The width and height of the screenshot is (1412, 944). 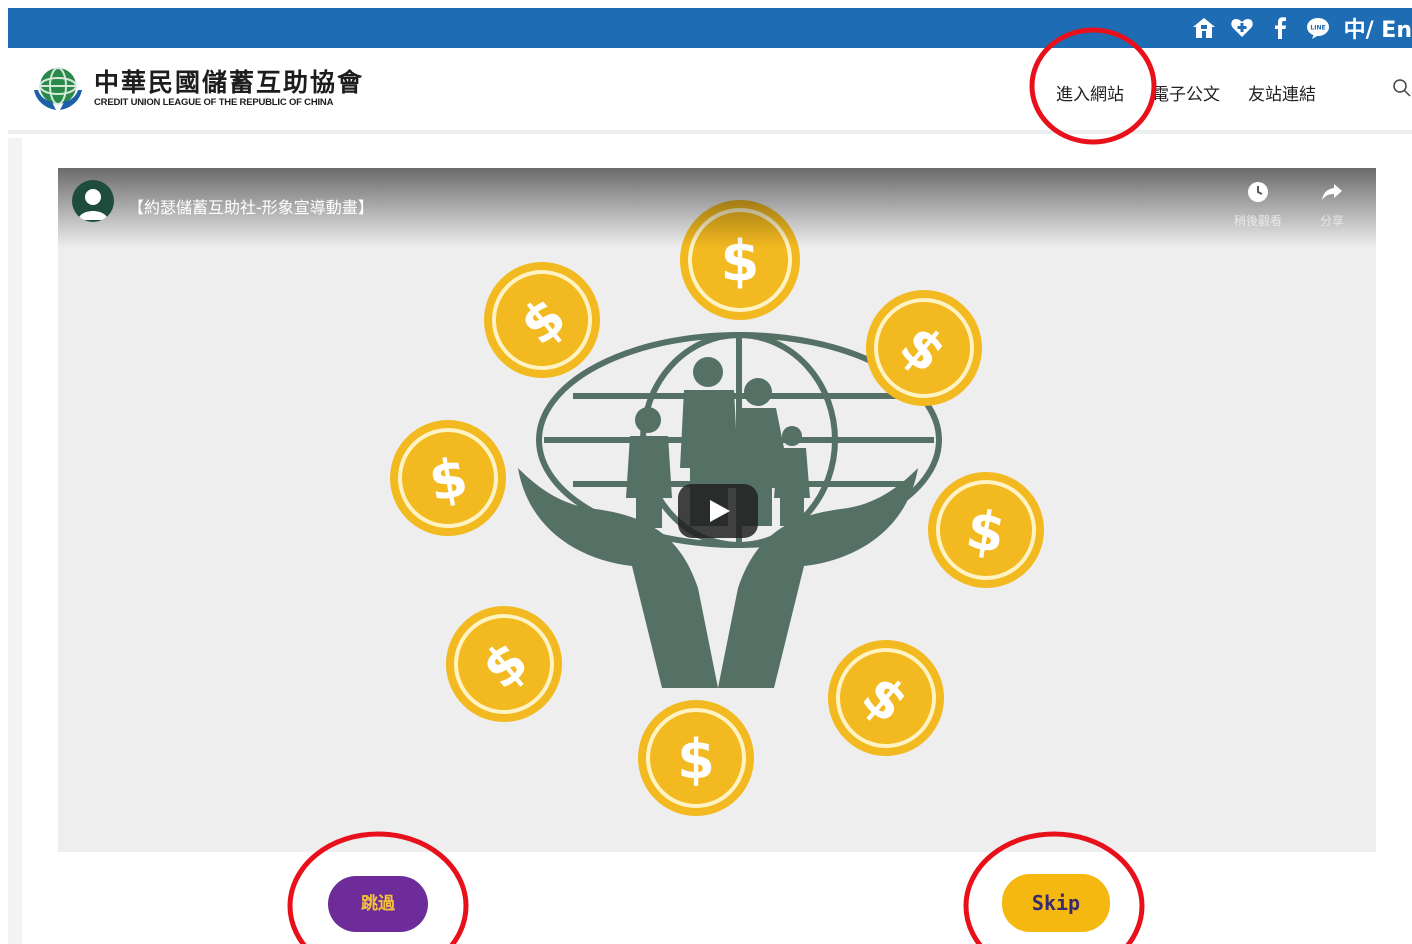 I want to click on nav-partner-links: 友站連結, so click(x=1282, y=92).